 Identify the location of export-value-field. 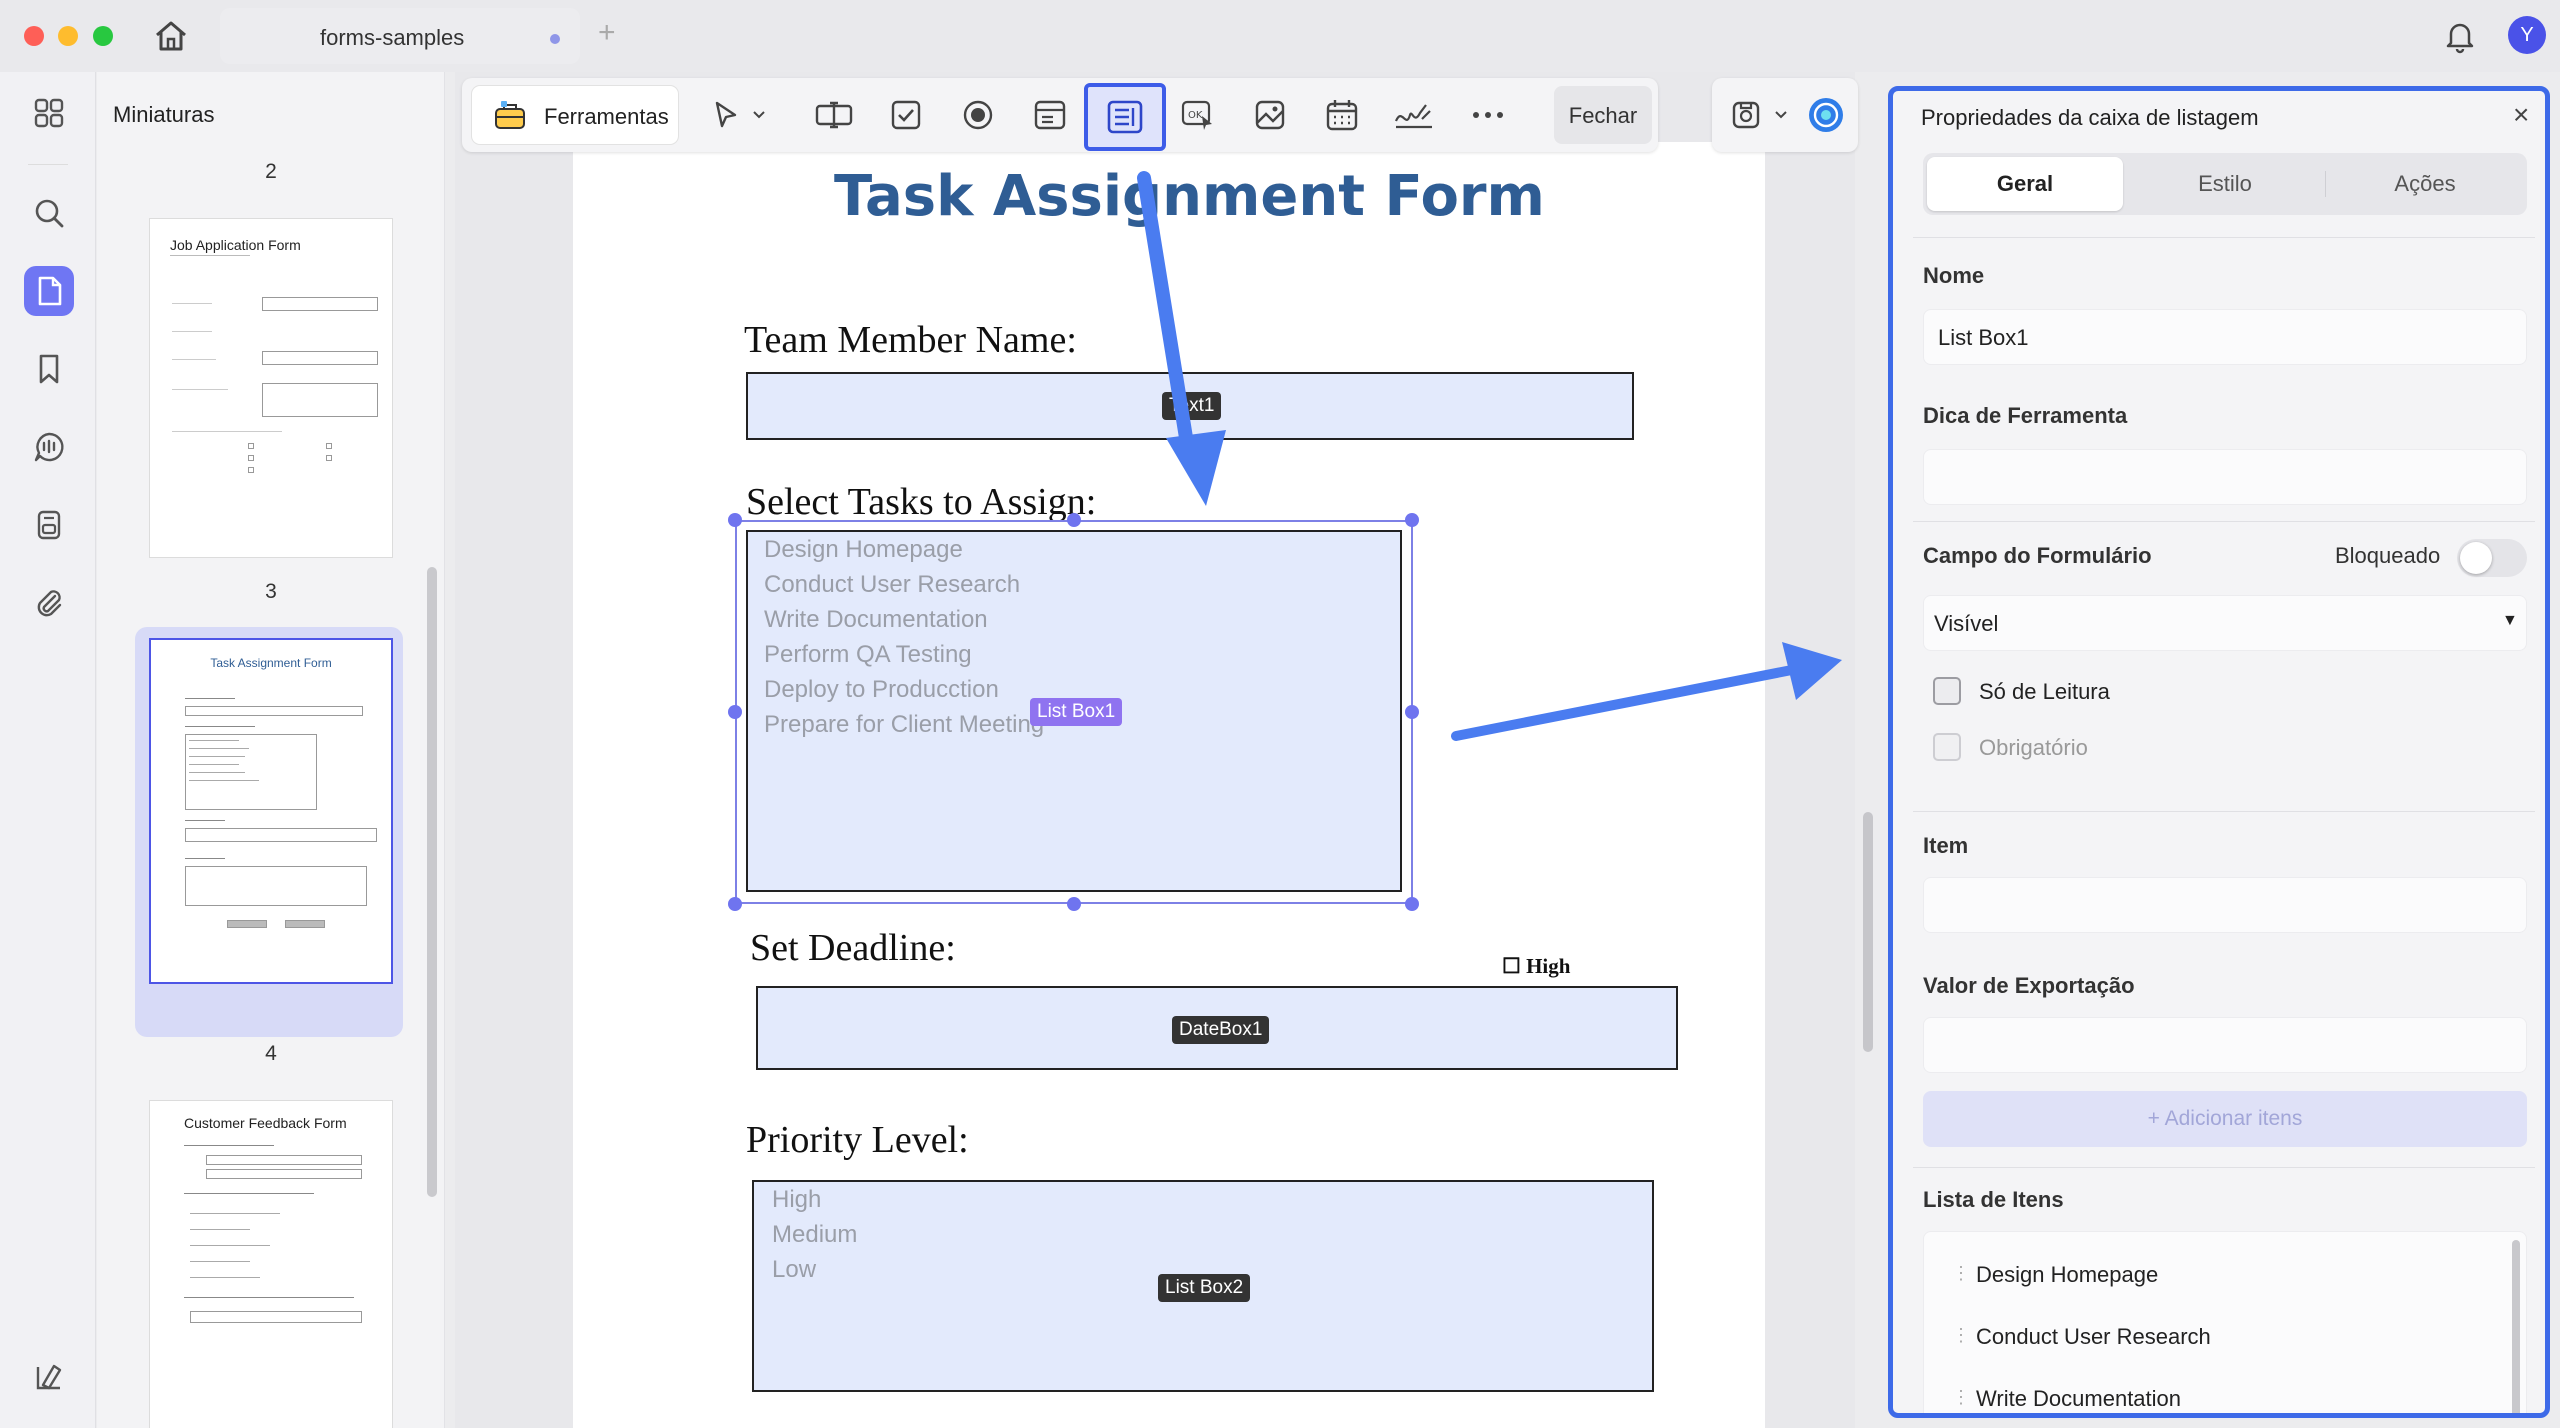
(2225, 1045).